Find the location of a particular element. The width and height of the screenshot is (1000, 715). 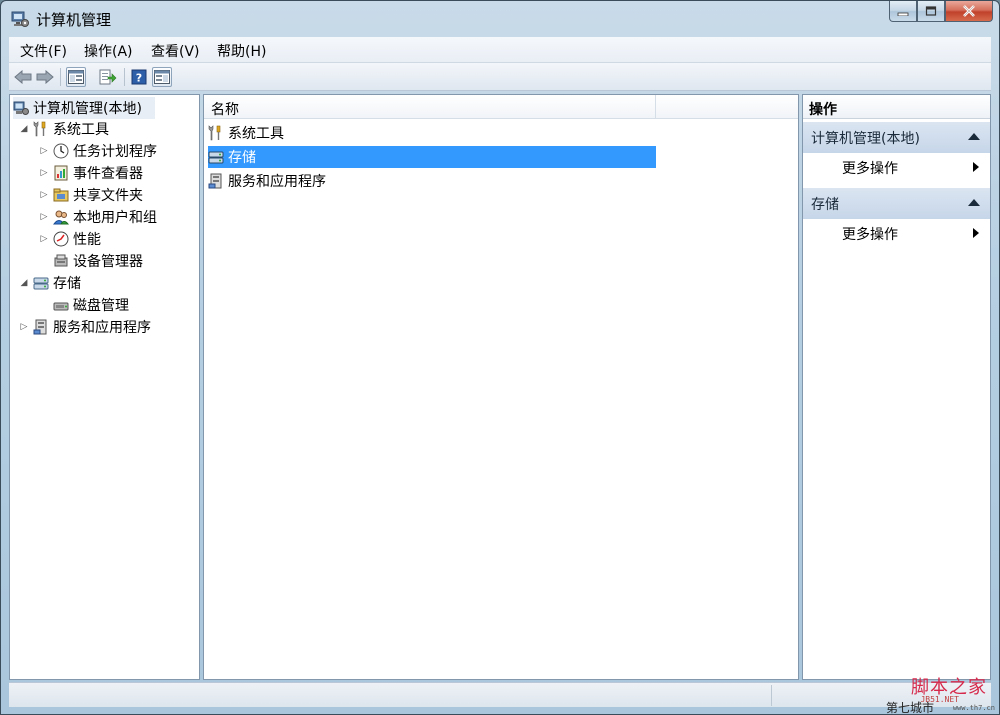

close-button is located at coordinates (969, 11).